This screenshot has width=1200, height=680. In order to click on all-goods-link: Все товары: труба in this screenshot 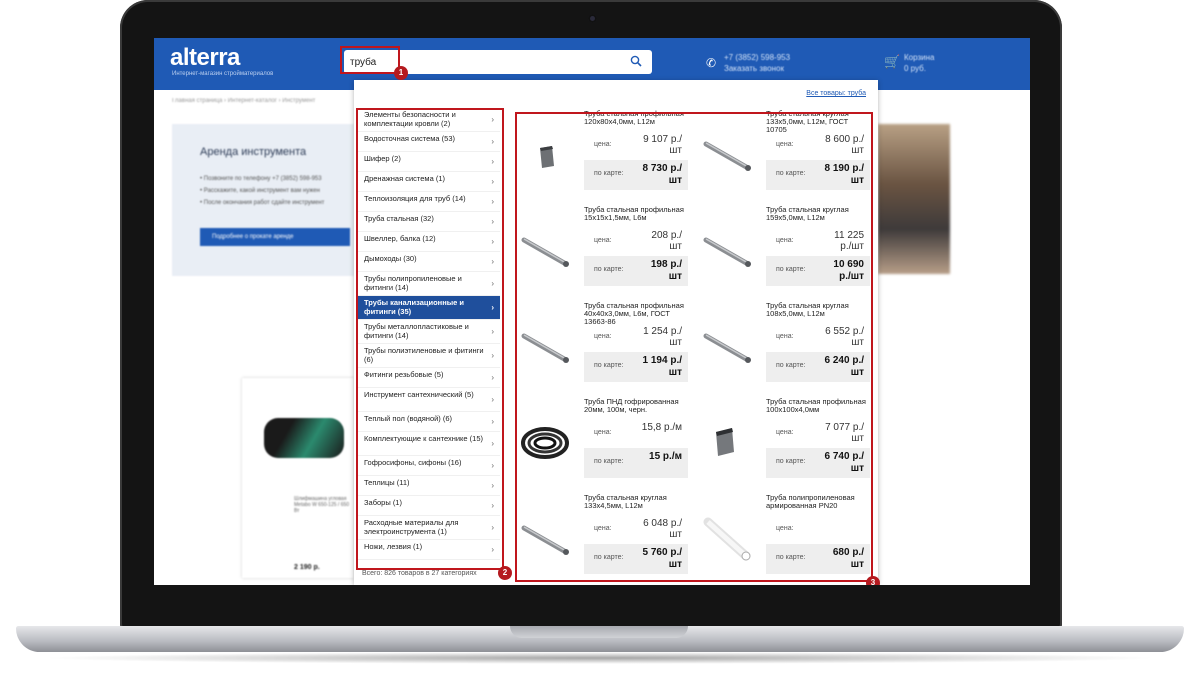, I will do `click(836, 93)`.